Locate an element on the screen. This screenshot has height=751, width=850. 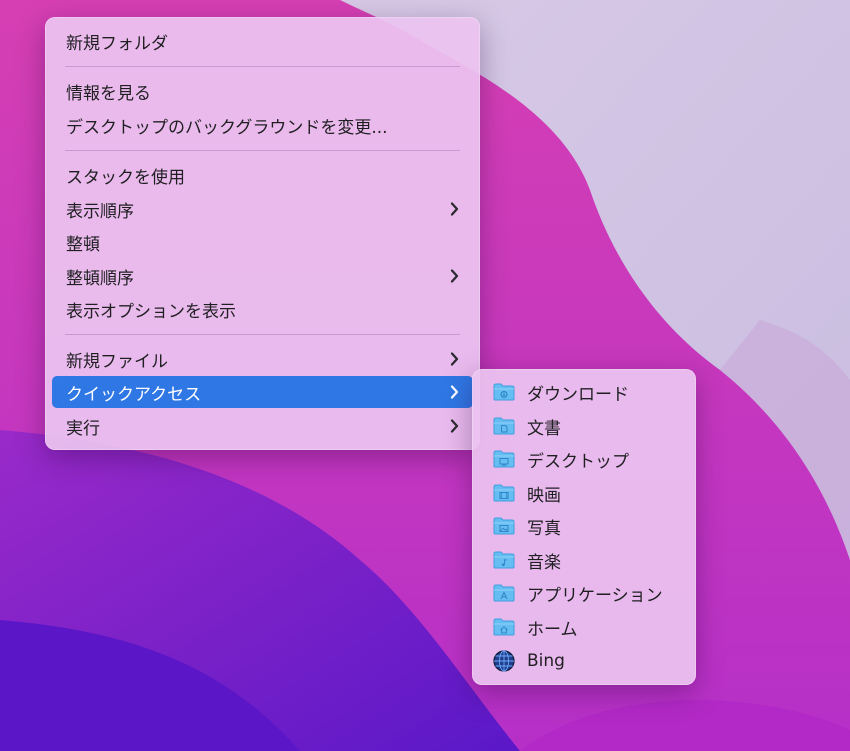
submenu-item-movies: 映画 is located at coordinates (584, 493).